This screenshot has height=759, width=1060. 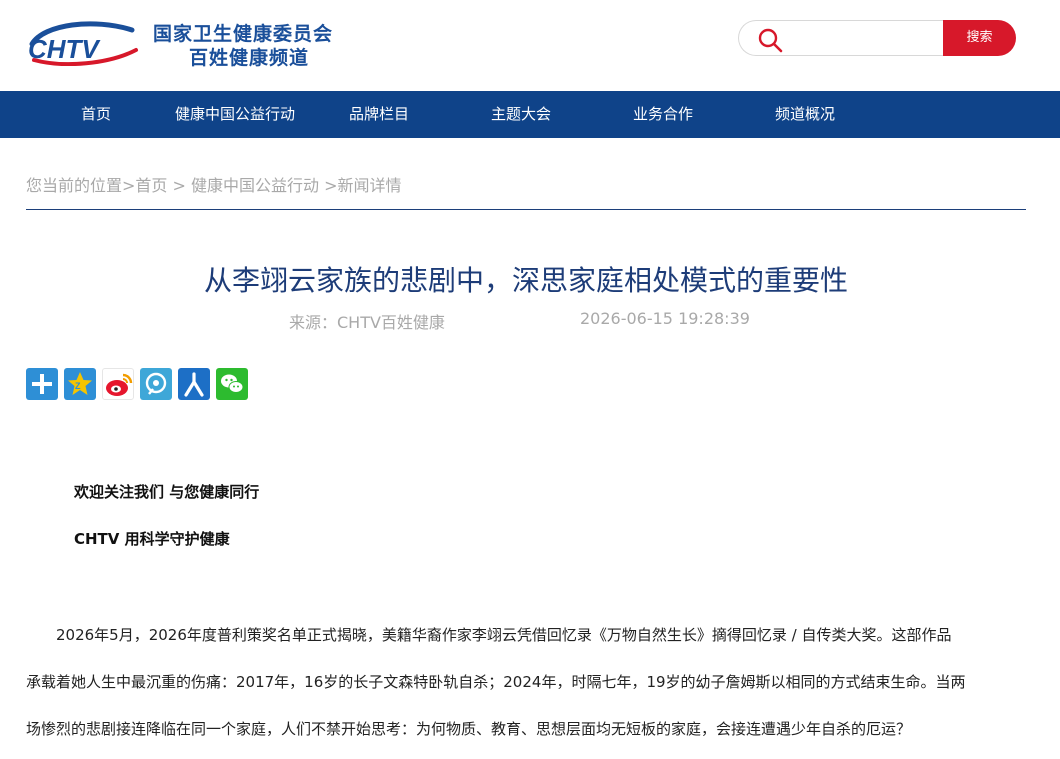 I want to click on search-icon, so click(x=770, y=40).